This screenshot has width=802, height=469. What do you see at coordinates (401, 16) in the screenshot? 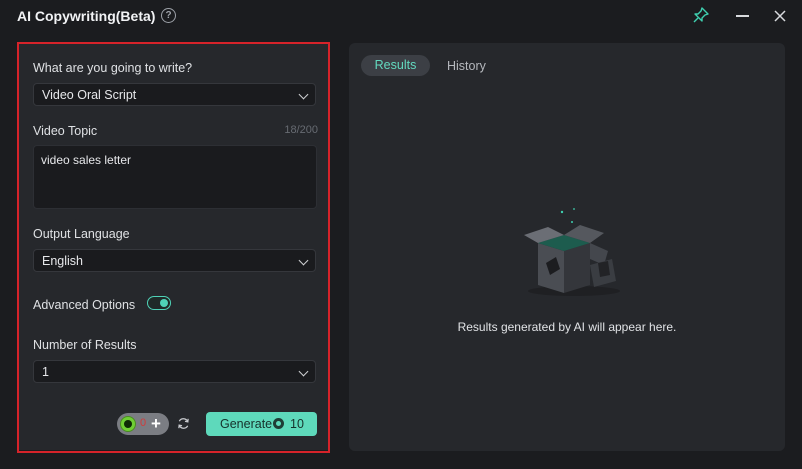
I see `title-bar: AI Copywriting(Beta) ?` at bounding box center [401, 16].